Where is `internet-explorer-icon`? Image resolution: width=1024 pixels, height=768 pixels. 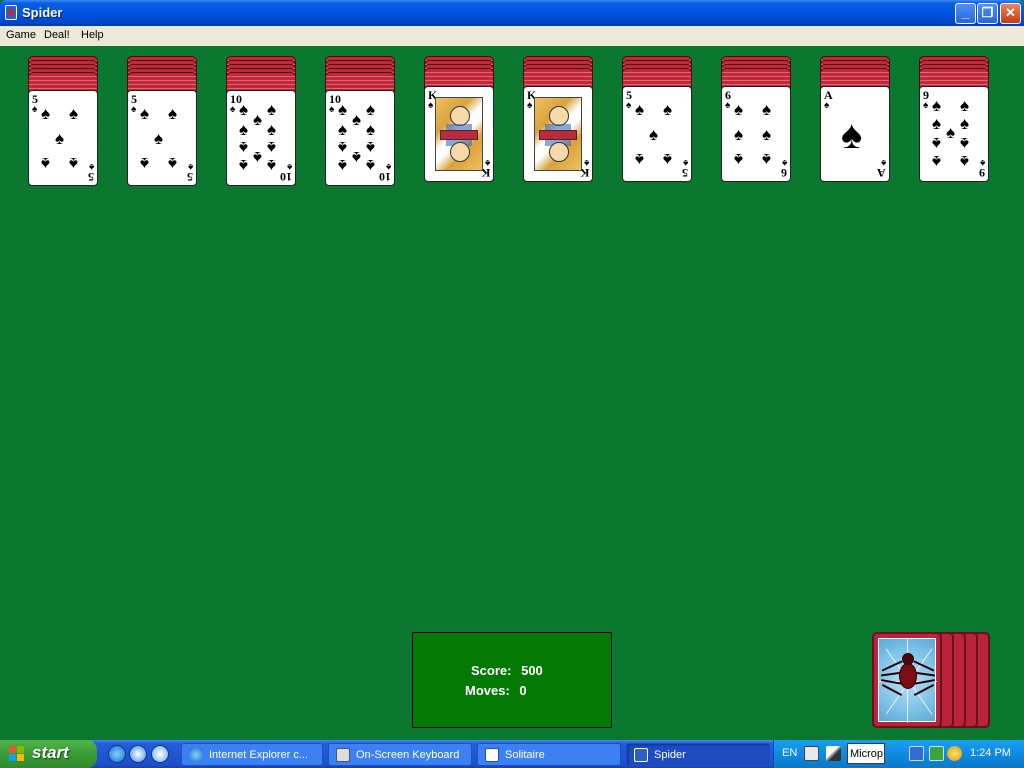
internet-explorer-icon is located at coordinates (196, 755).